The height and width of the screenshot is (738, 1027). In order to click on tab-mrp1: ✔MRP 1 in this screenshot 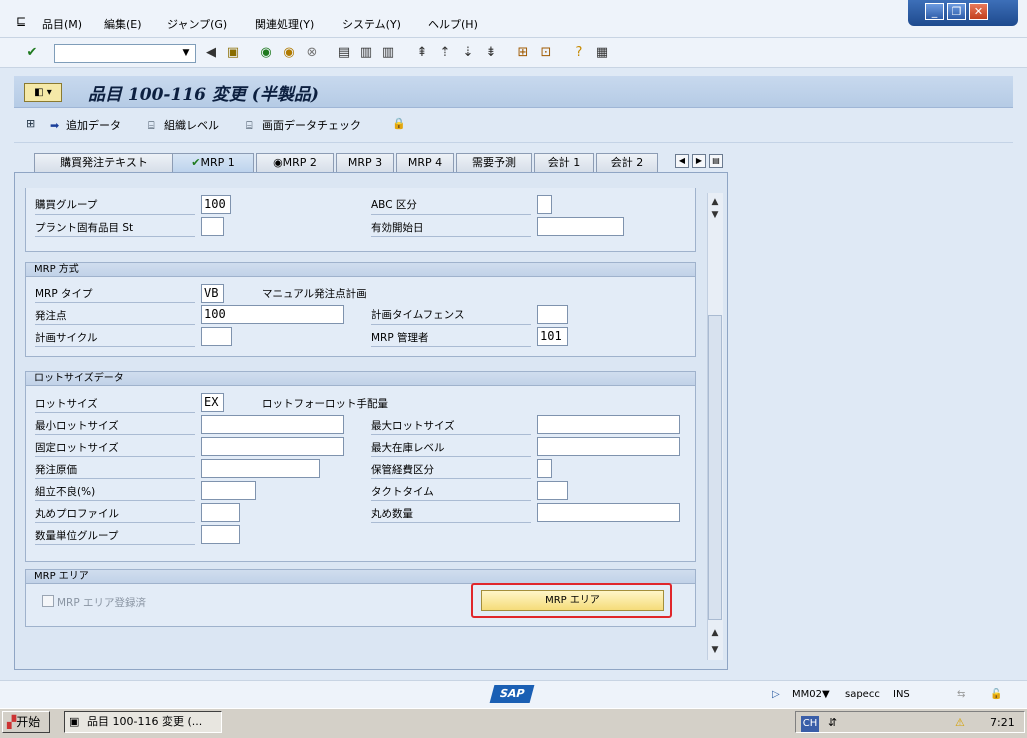, I will do `click(213, 163)`.